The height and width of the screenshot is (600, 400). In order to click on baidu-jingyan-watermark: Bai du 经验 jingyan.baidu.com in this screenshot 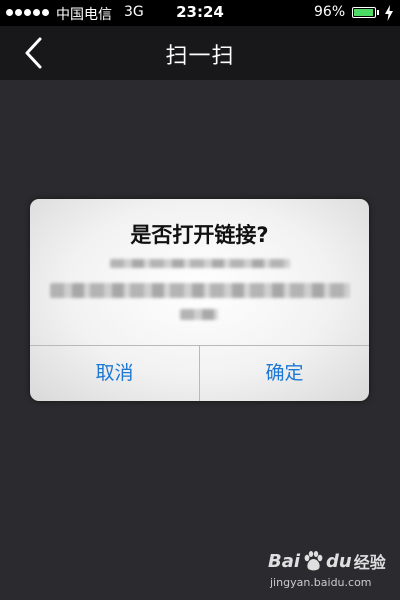, I will do `click(332, 572)`.